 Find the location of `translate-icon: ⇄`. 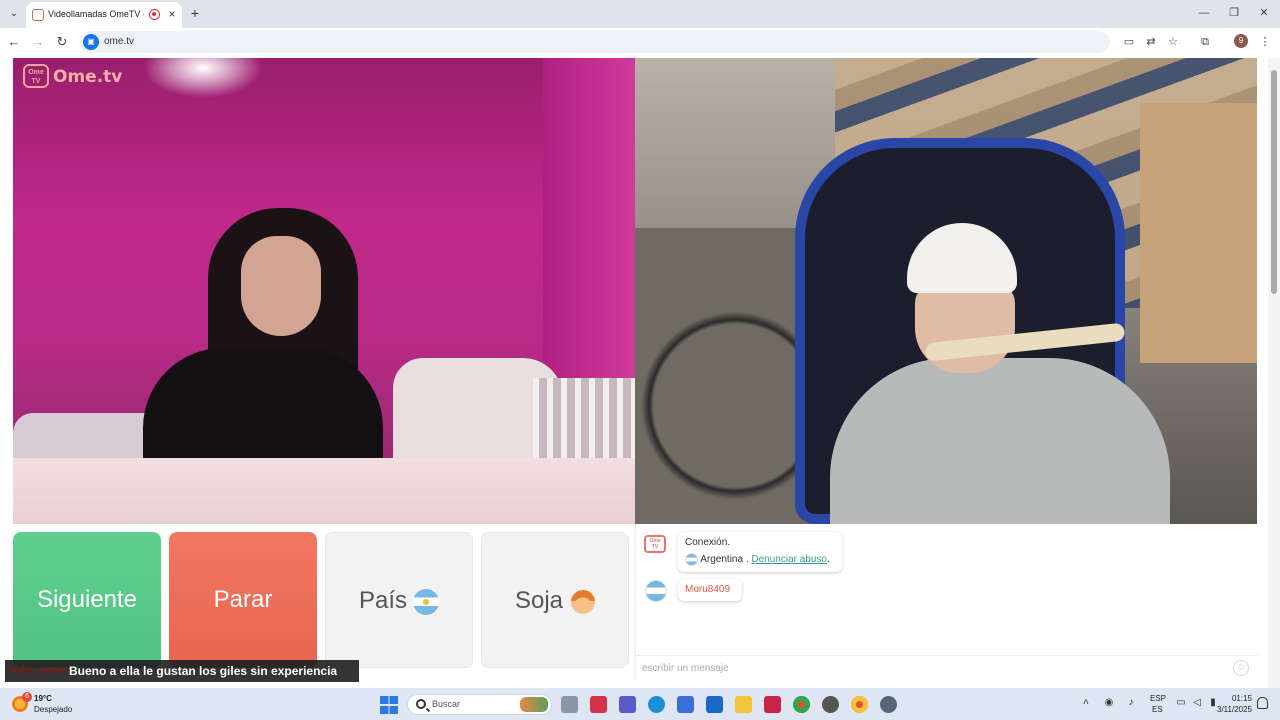

translate-icon: ⇄ is located at coordinates (1151, 42).